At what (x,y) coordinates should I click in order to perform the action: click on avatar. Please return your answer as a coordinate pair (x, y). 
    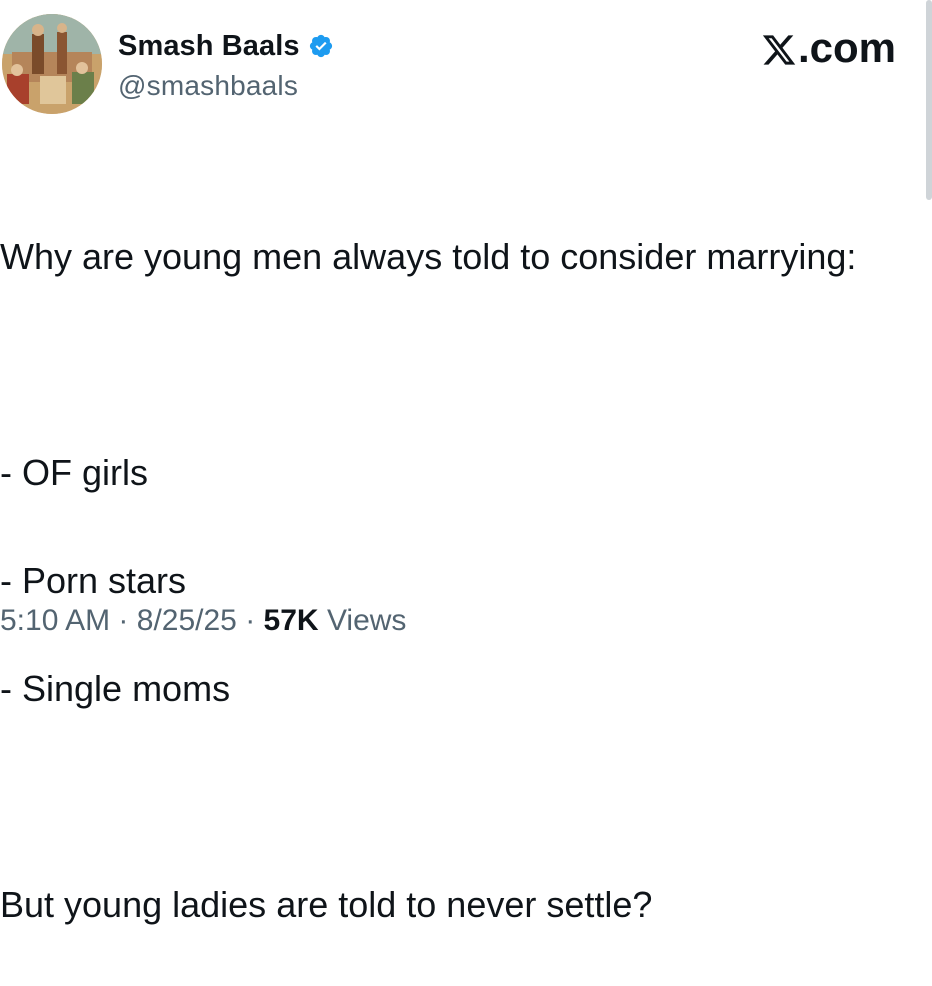
    Looking at the image, I should click on (52, 64).